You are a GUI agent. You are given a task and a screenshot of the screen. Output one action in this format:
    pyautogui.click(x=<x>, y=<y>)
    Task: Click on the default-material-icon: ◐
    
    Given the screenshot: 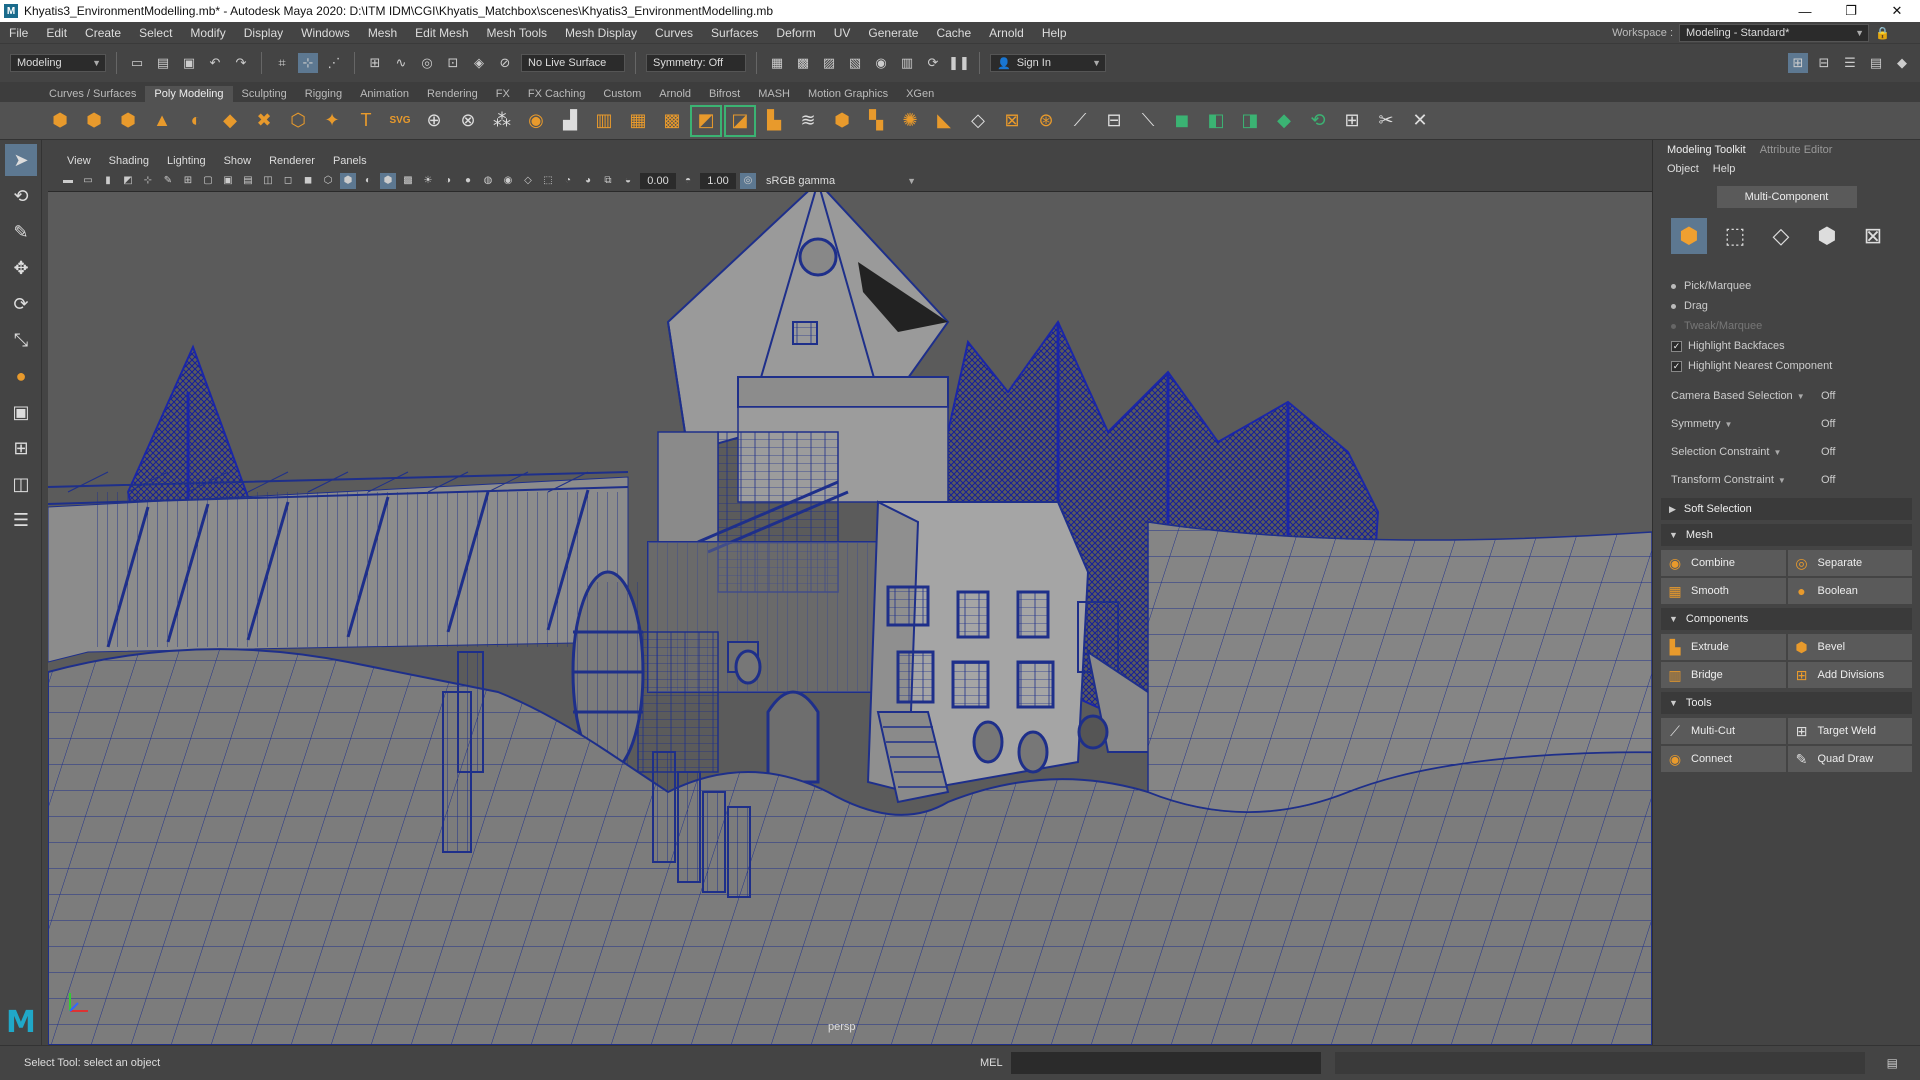 What is the action you would take?
    pyautogui.click(x=368, y=181)
    